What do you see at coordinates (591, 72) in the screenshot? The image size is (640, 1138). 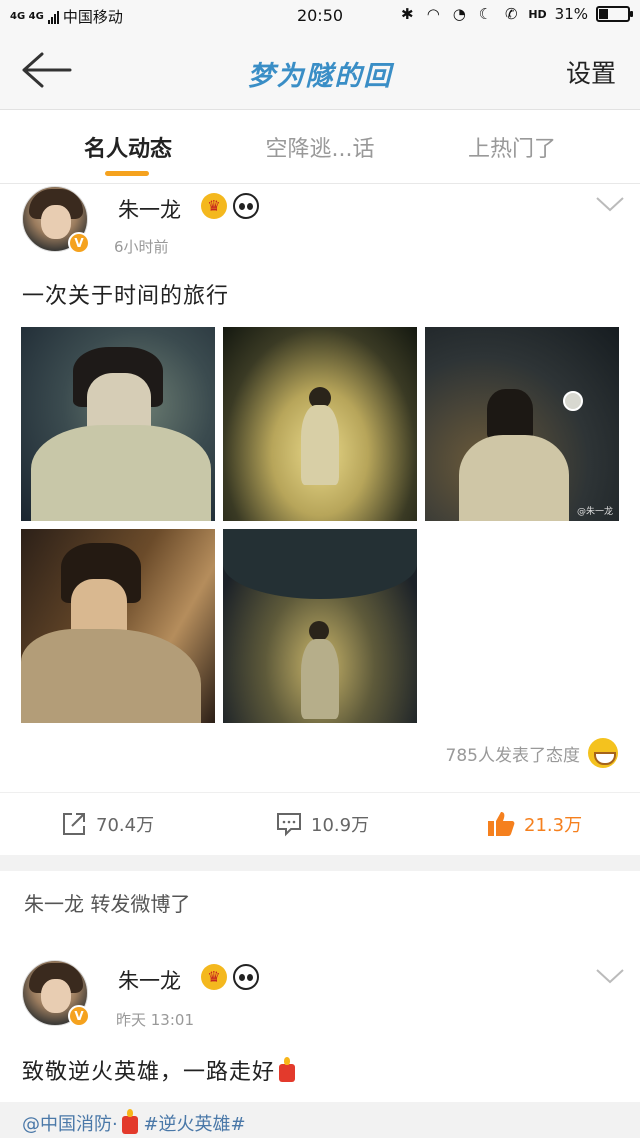 I see `settings-button: 设置` at bounding box center [591, 72].